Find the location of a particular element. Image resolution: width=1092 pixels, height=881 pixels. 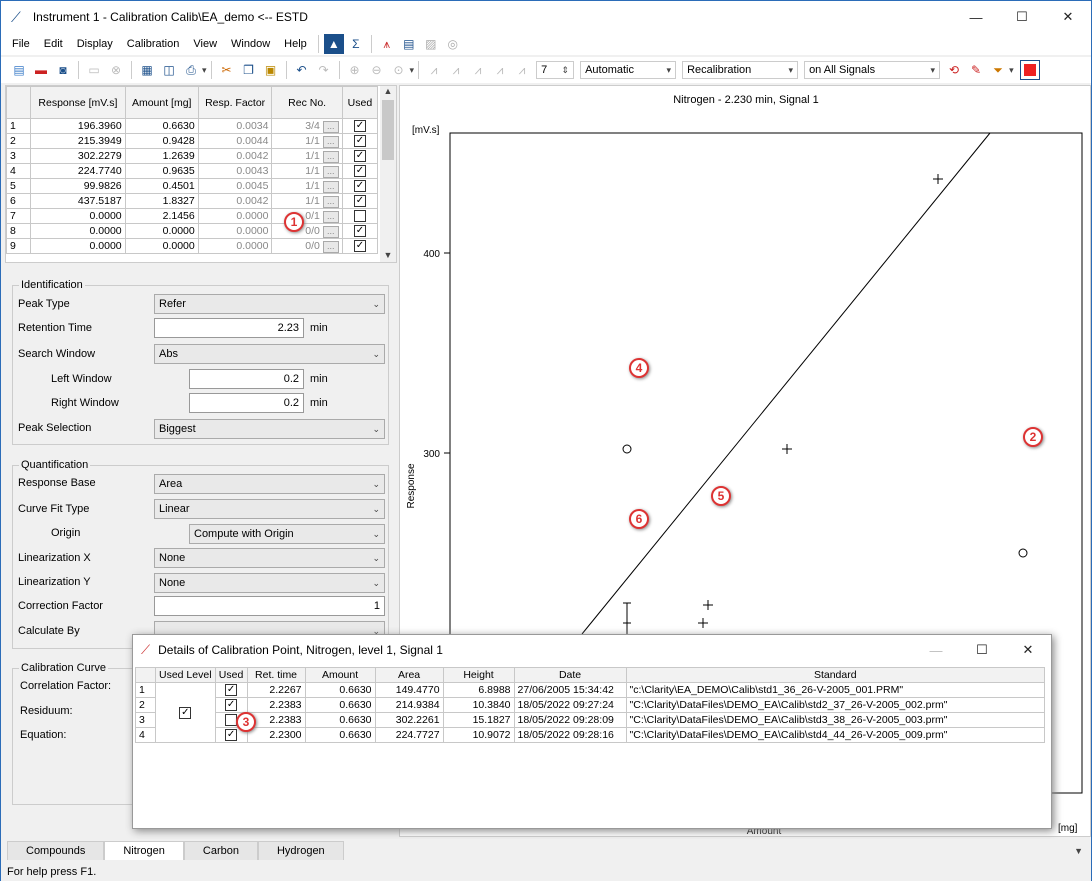

edit-icon: ✎ is located at coordinates (976, 70).